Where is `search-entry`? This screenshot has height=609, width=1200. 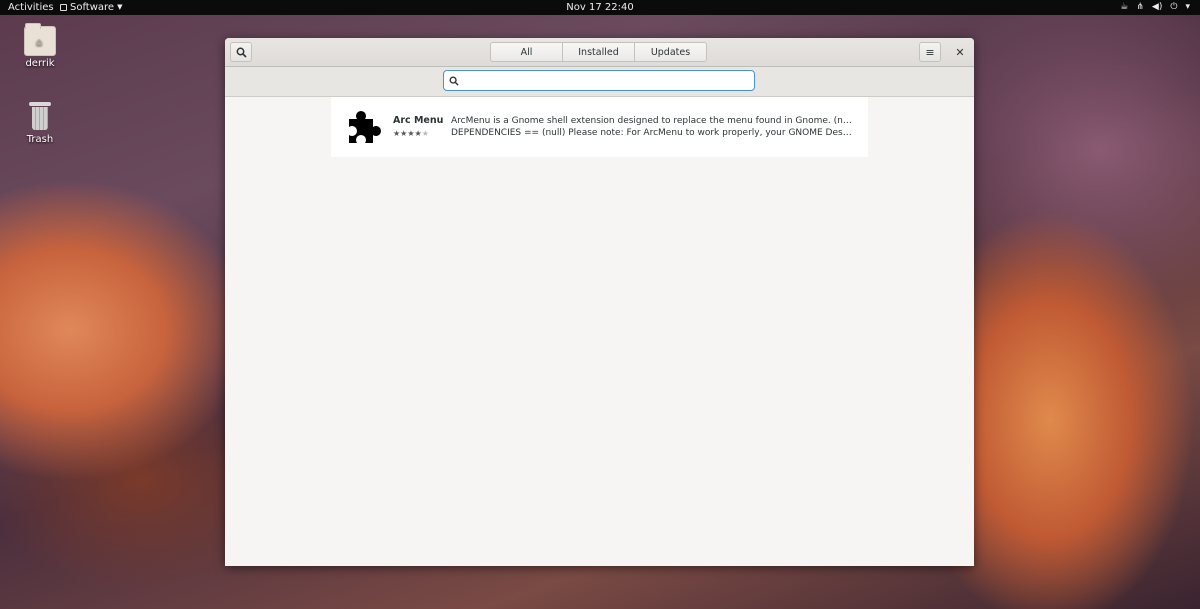
search-entry is located at coordinates (599, 80).